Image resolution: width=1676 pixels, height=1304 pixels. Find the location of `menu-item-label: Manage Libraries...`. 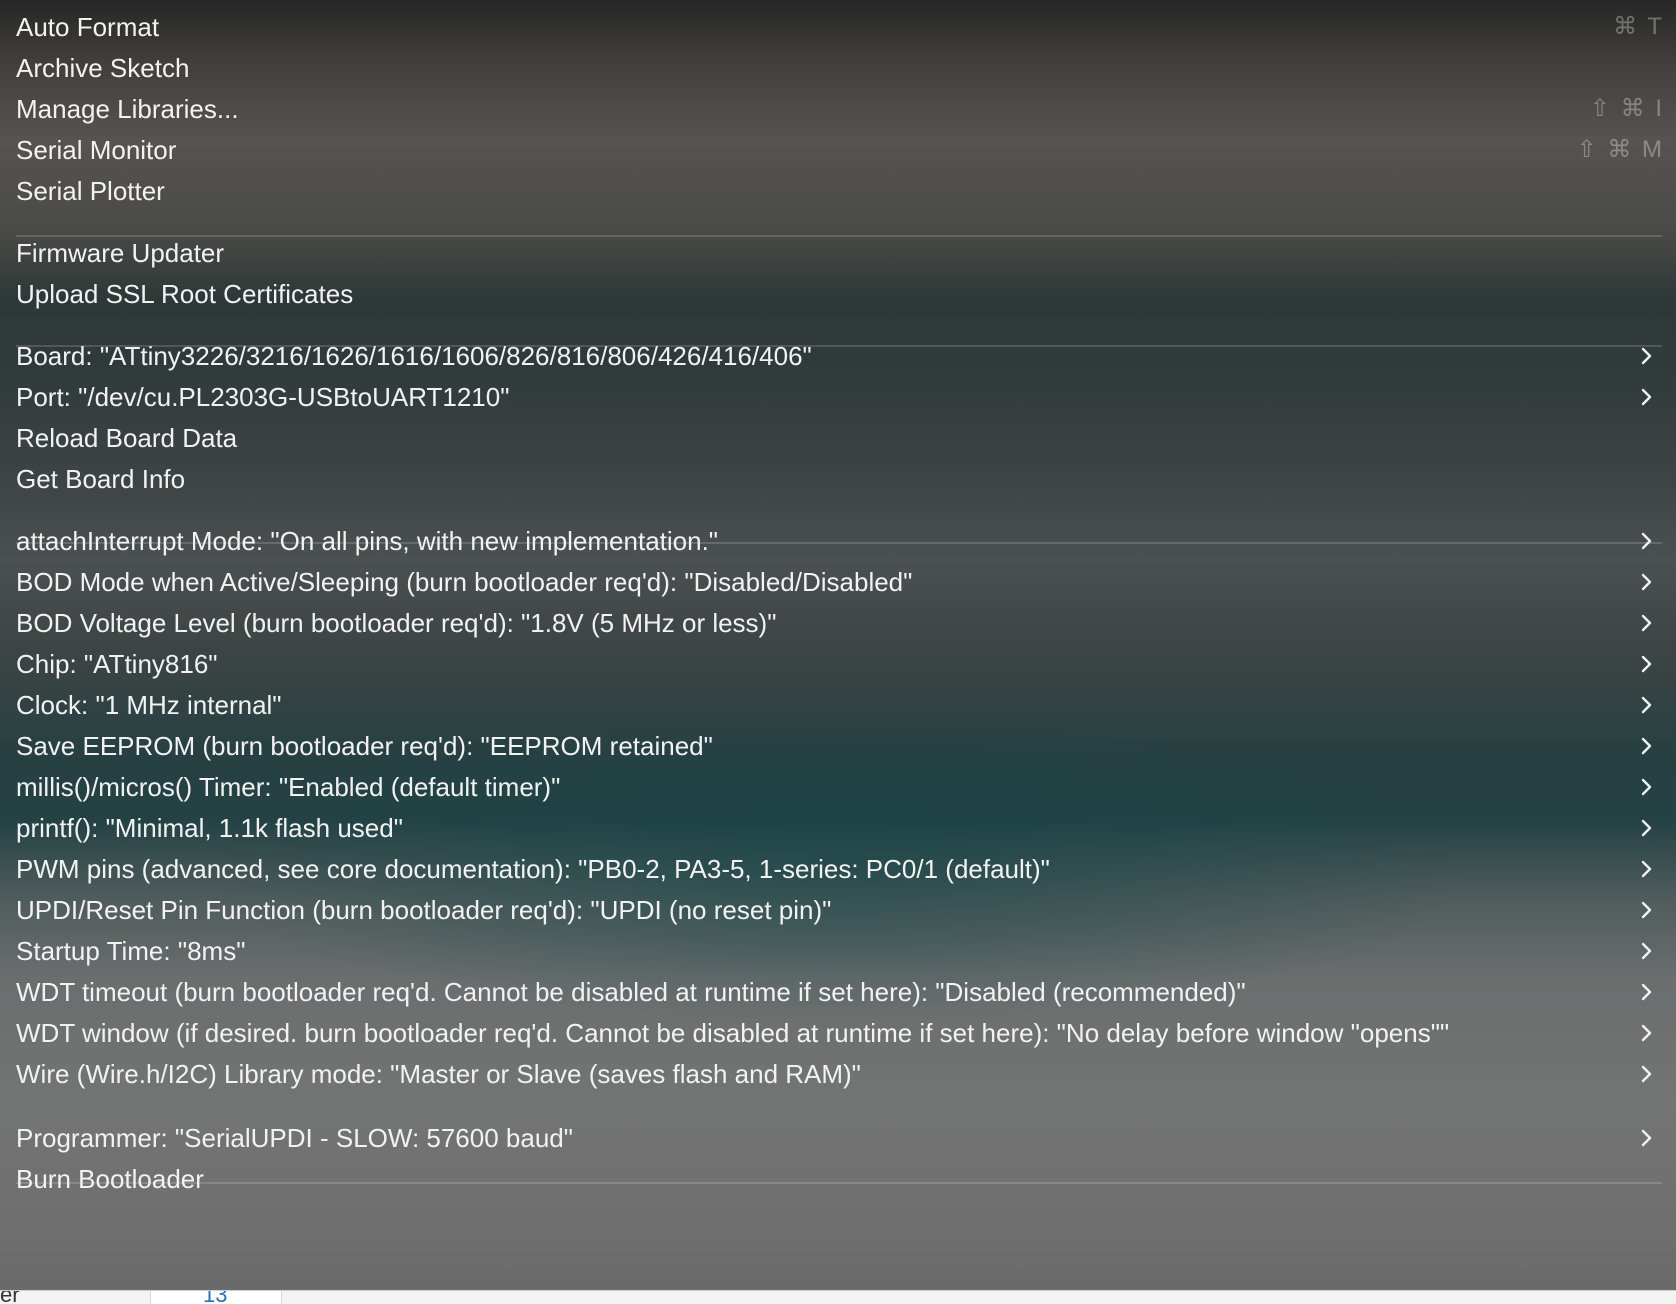

menu-item-label: Manage Libraries... is located at coordinates (127, 109).